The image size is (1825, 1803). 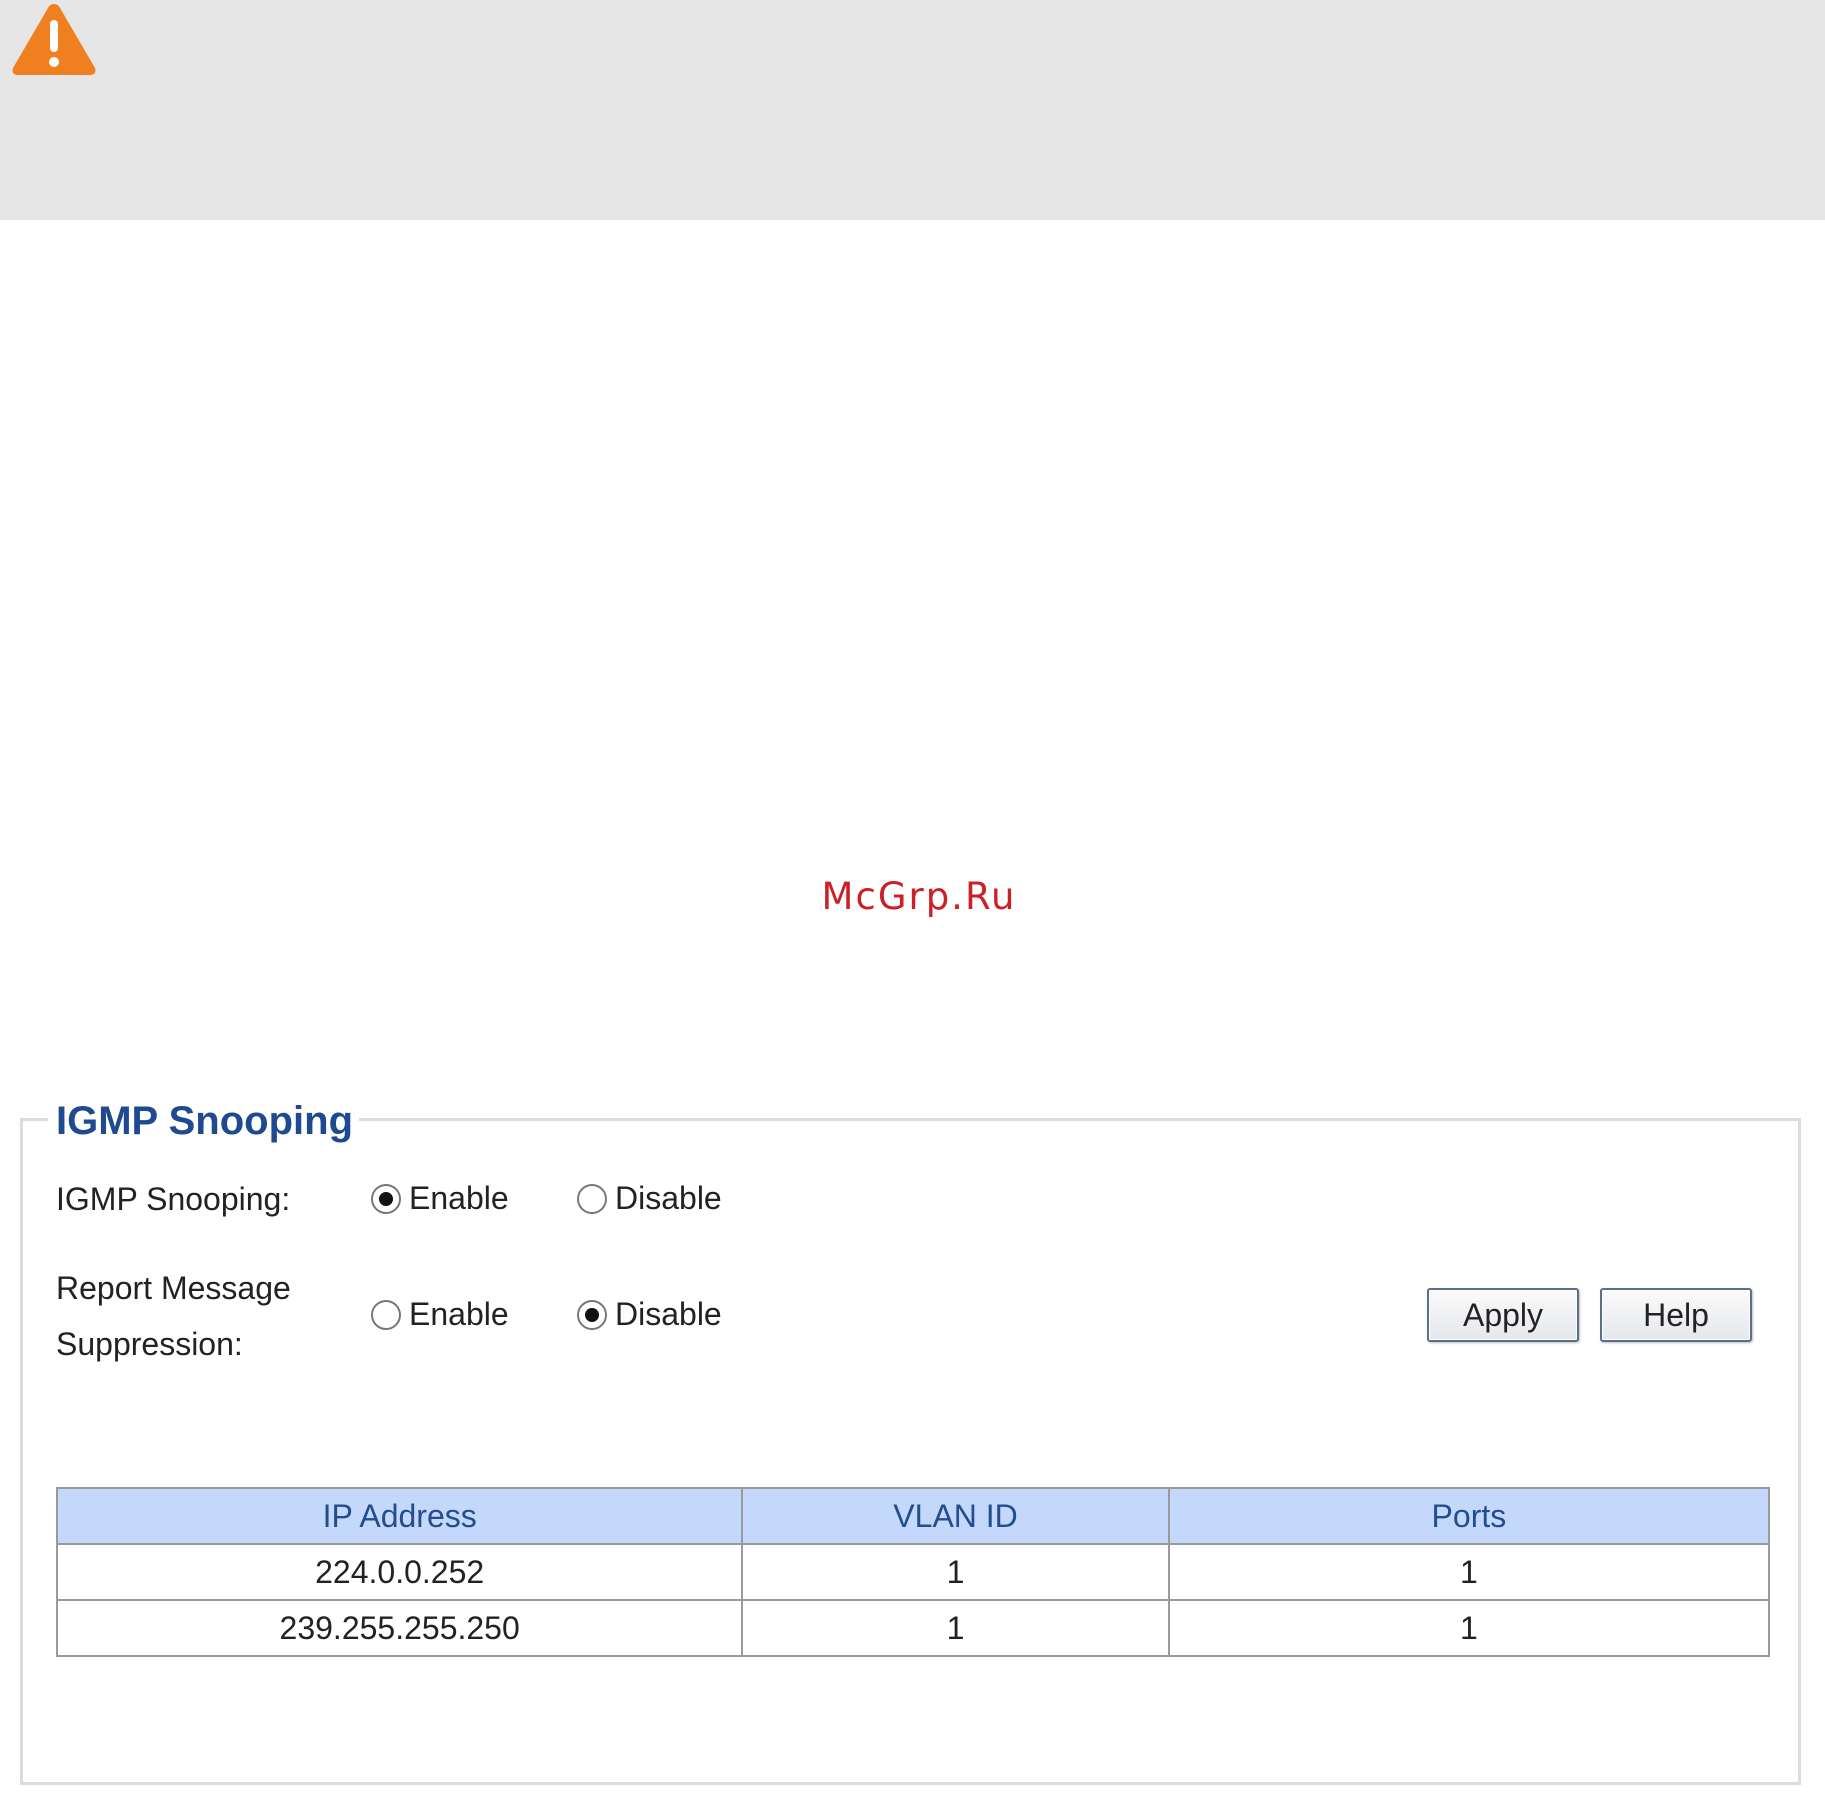 I want to click on report-suppression-enable-radio: Enable, so click(x=440, y=1314).